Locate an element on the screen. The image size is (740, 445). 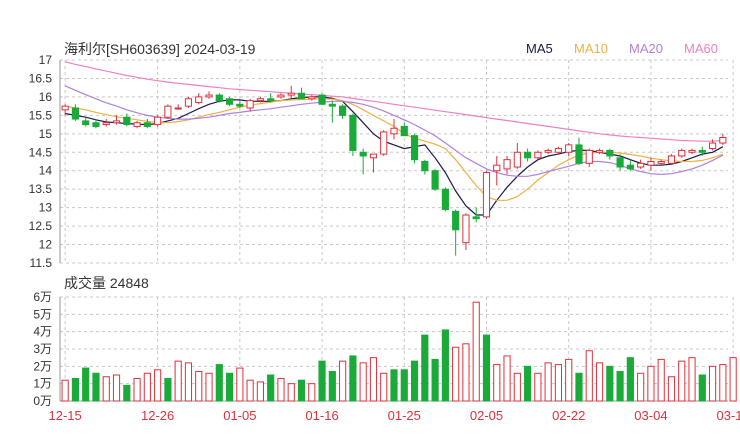
date-x-tick-label: 03-04 is located at coordinates (650, 415).